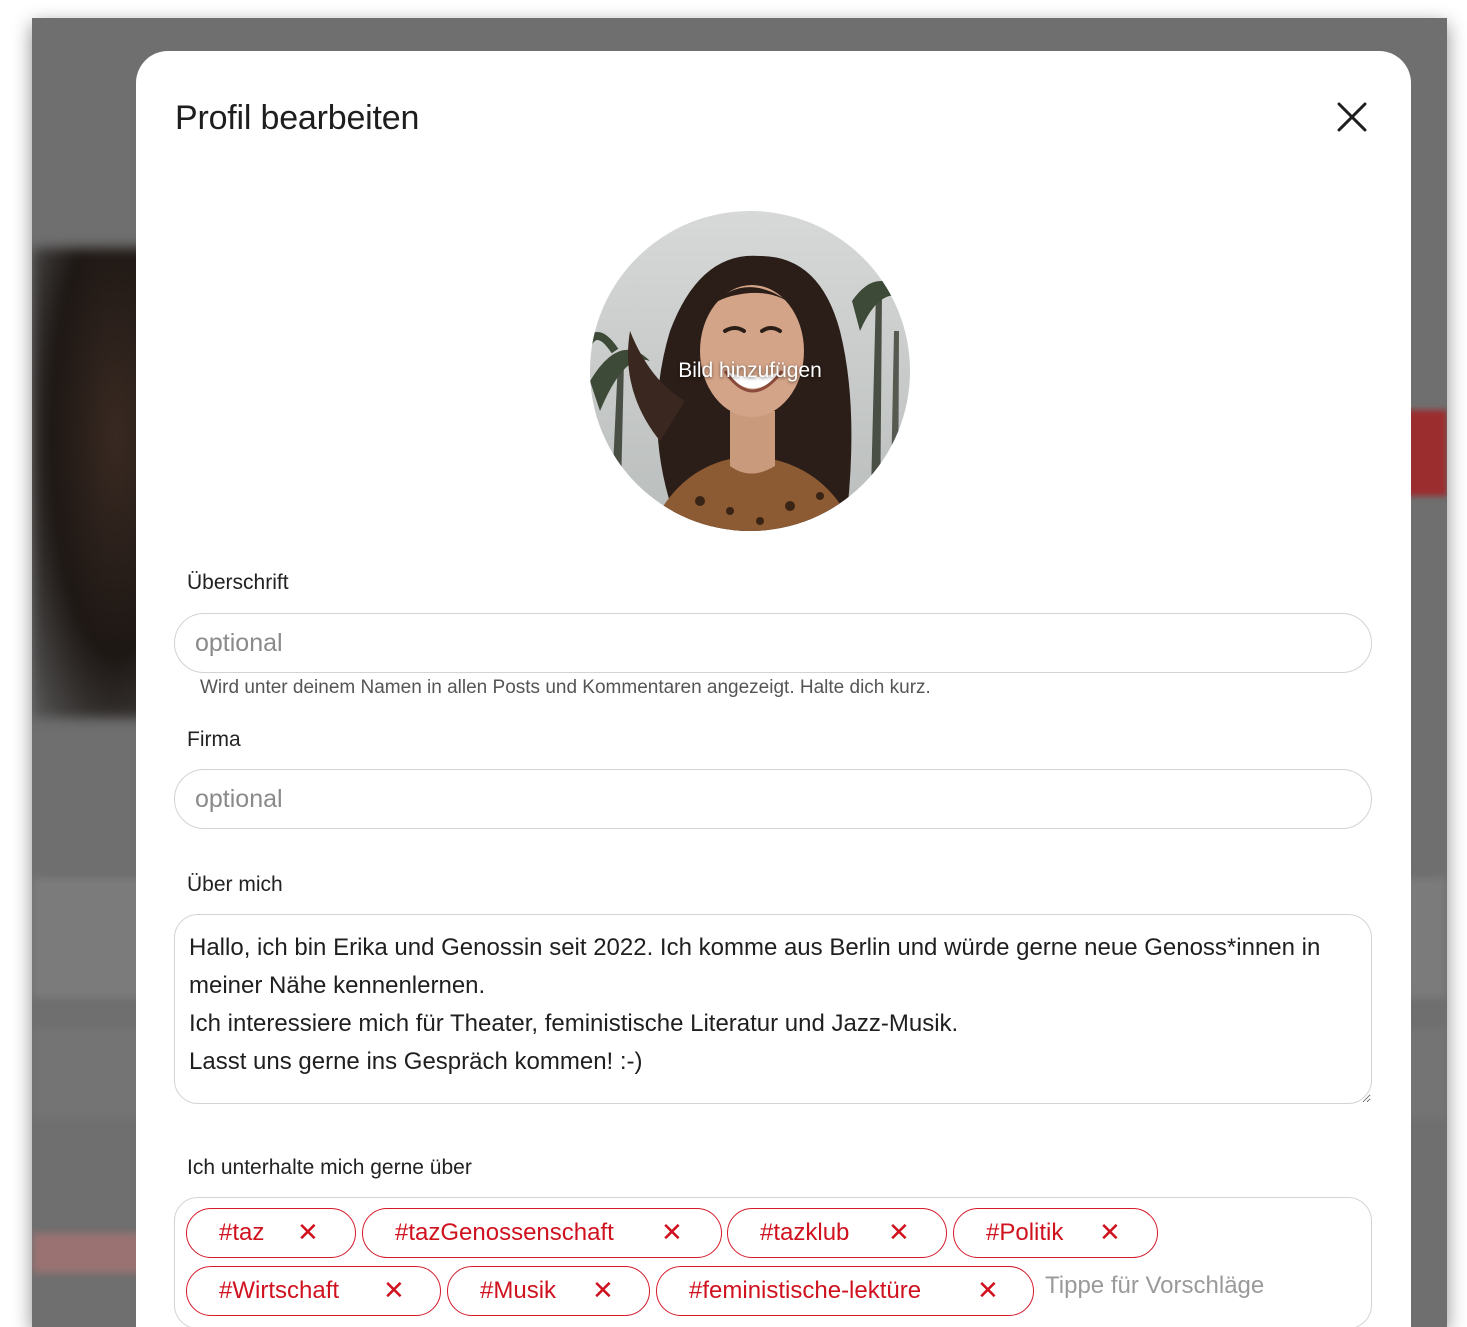 The image size is (1467, 1327). Describe the element at coordinates (235, 884) in the screenshot. I see `about-label: Über mich` at that location.